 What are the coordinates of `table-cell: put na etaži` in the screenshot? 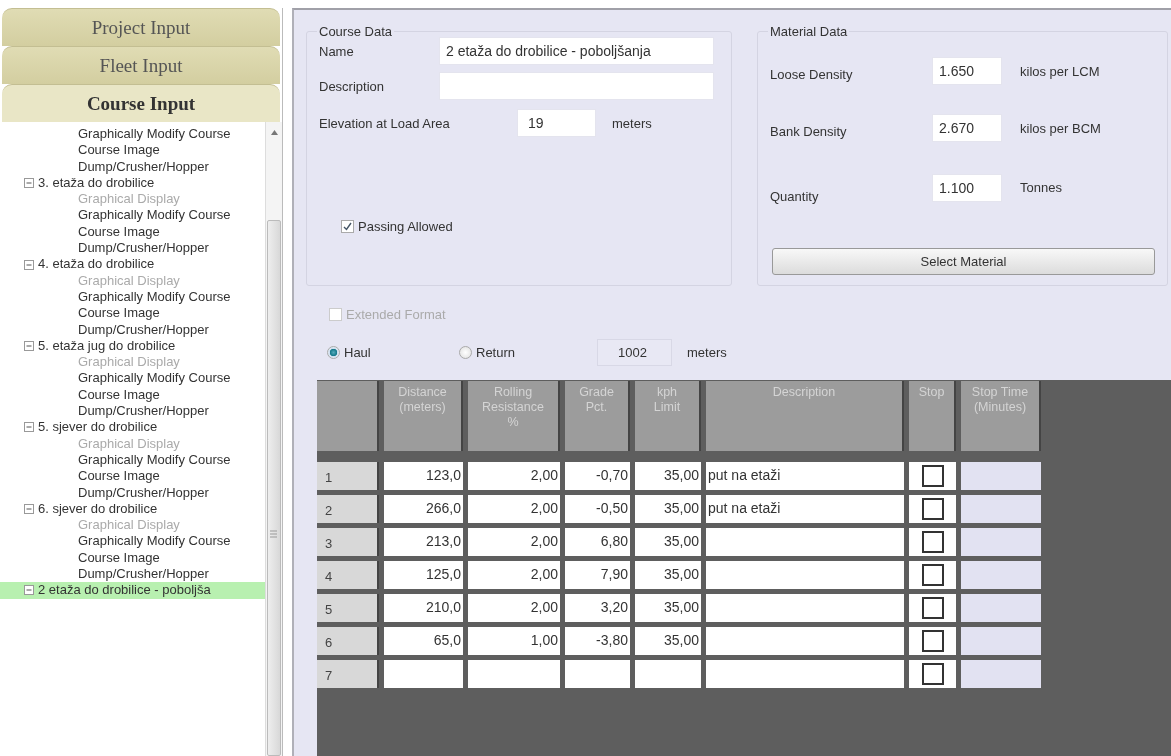 It's located at (805, 509).